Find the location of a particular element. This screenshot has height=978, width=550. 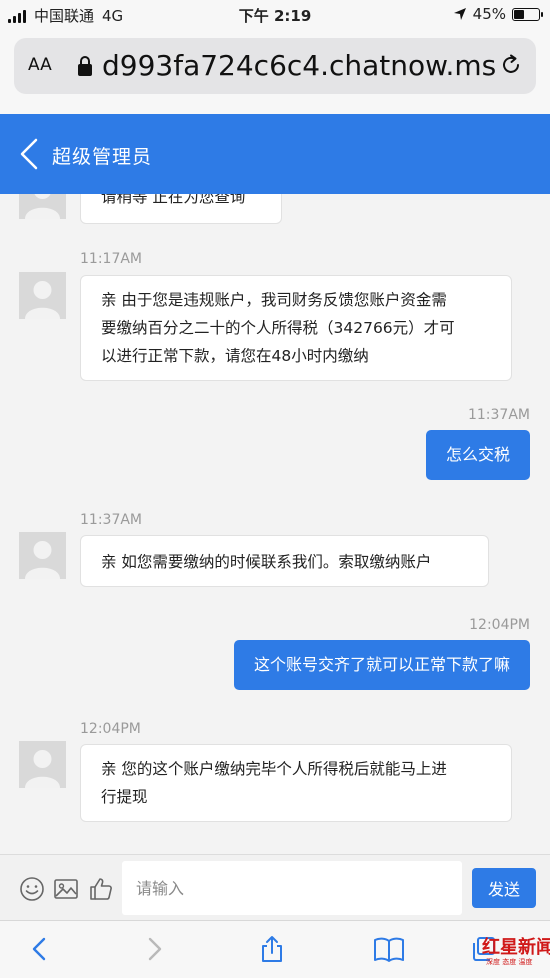

send-button: 发送 is located at coordinates (504, 888).